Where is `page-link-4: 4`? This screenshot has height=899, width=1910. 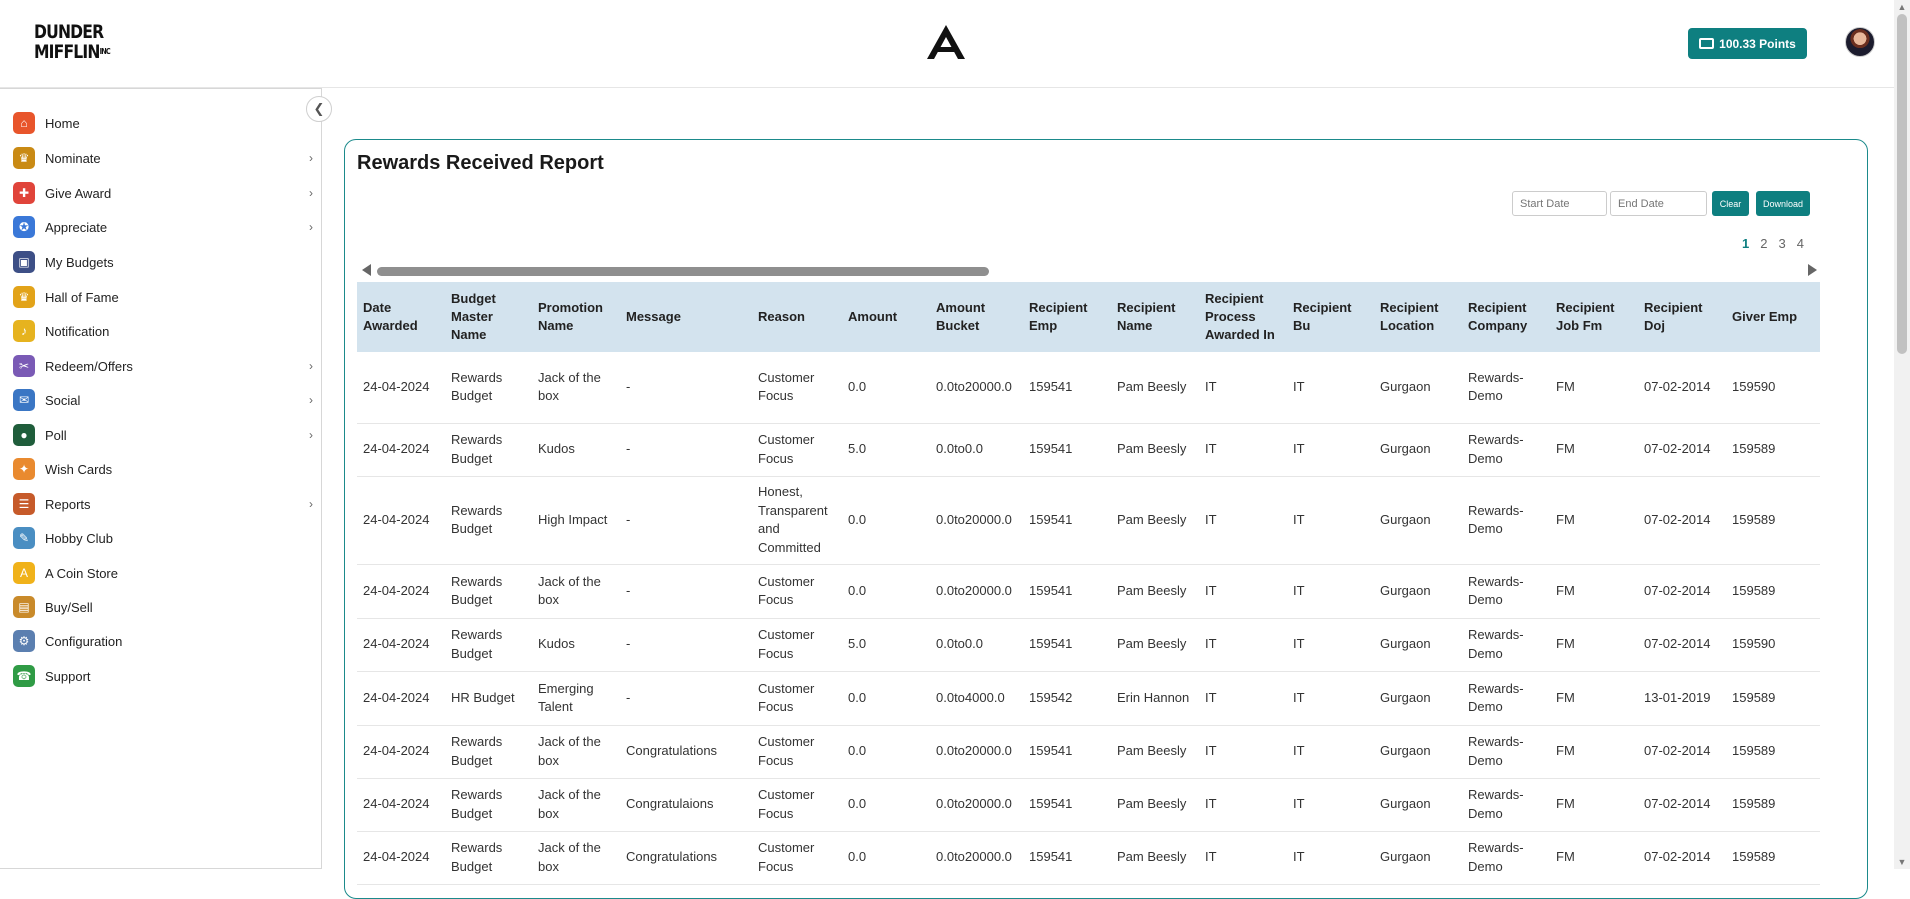 page-link-4: 4 is located at coordinates (1800, 243).